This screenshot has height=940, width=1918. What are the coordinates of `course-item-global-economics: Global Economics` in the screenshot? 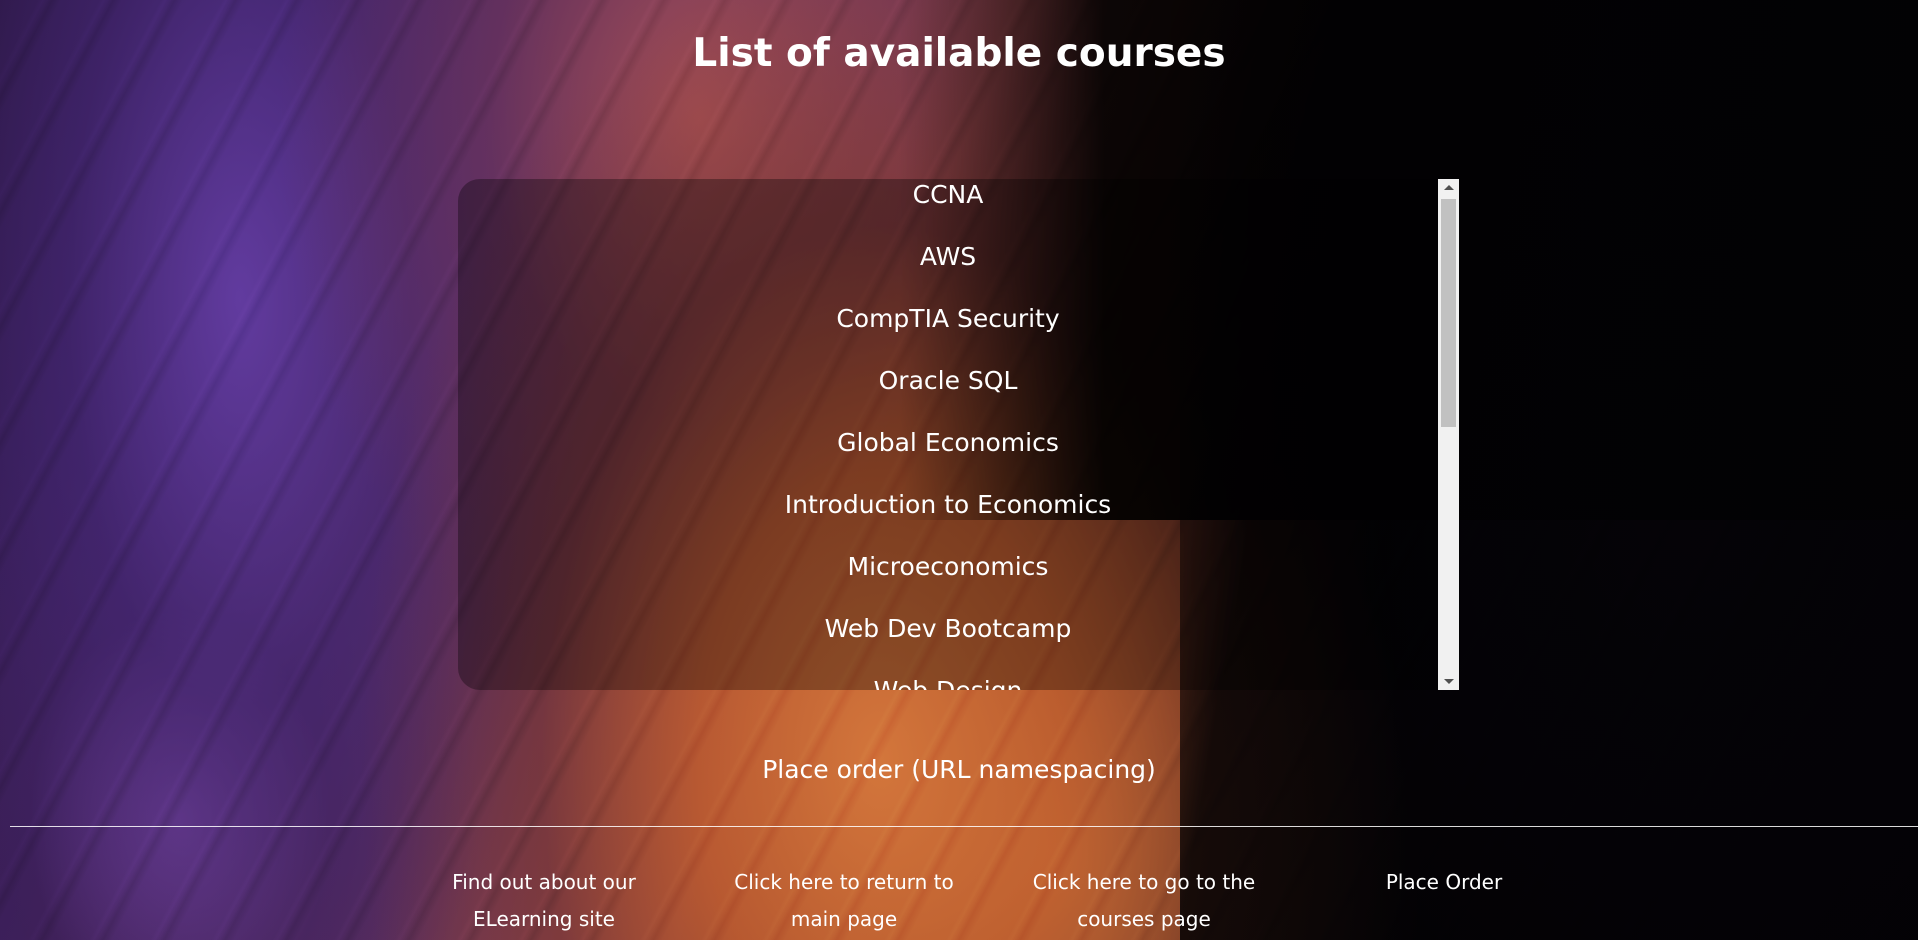 It's located at (948, 458).